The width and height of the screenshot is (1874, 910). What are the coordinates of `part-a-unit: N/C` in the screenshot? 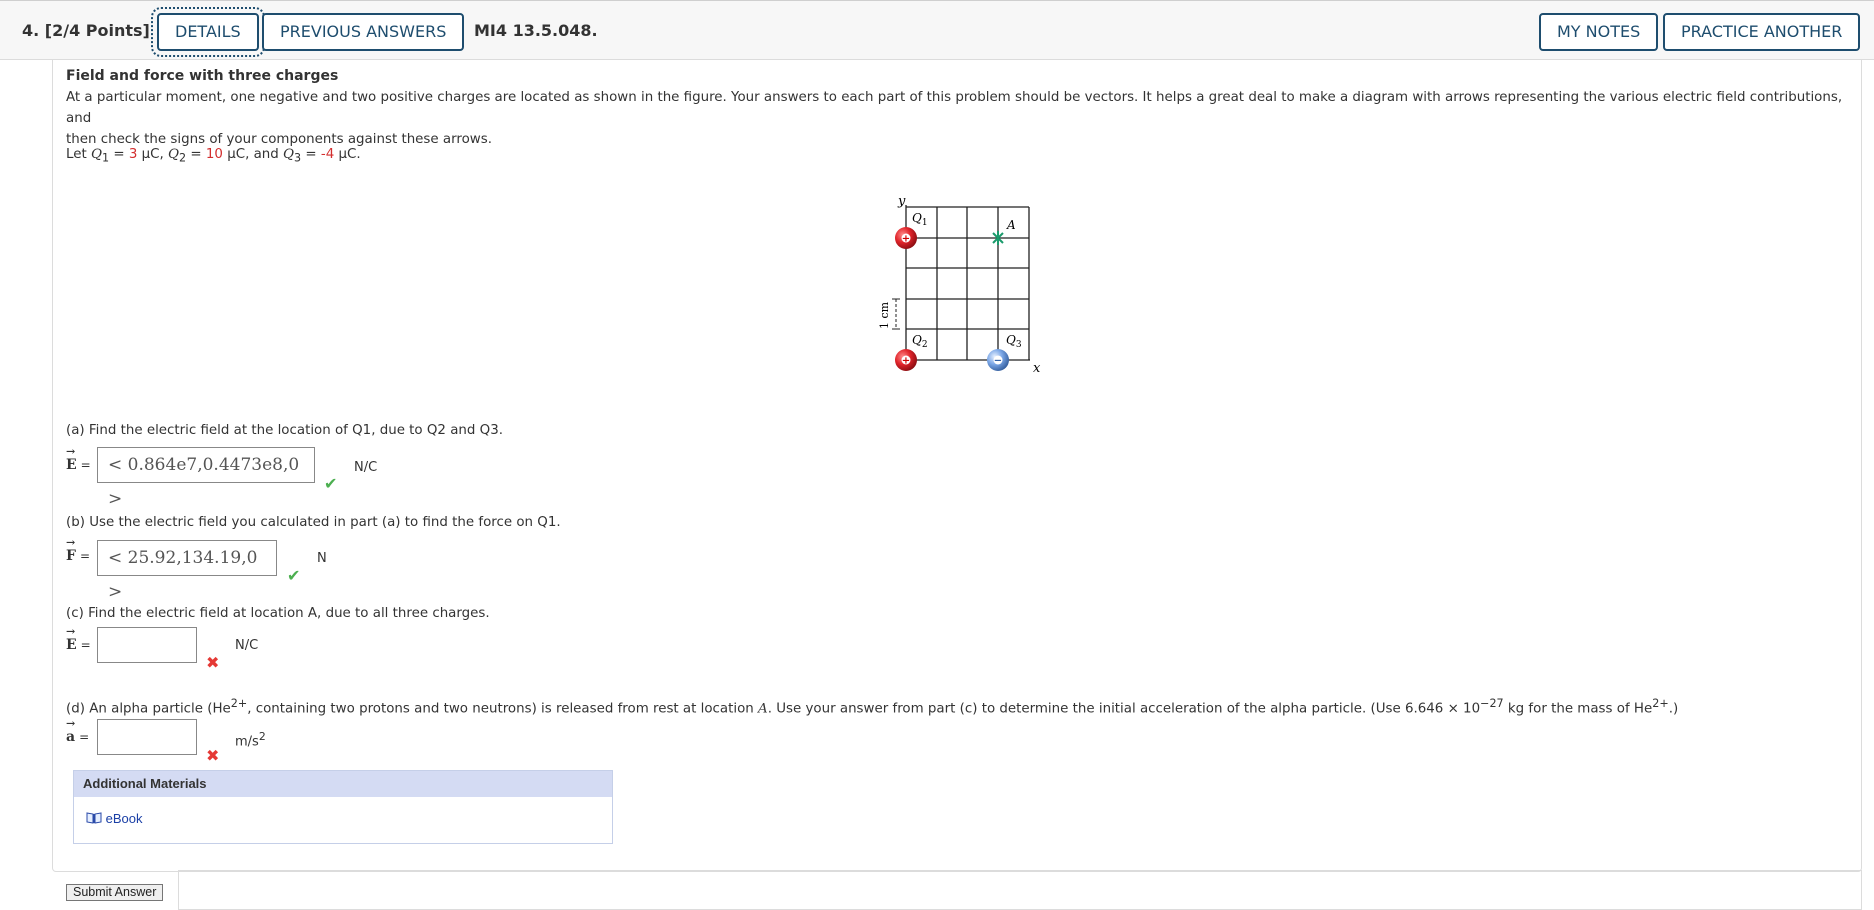 It's located at (366, 467).